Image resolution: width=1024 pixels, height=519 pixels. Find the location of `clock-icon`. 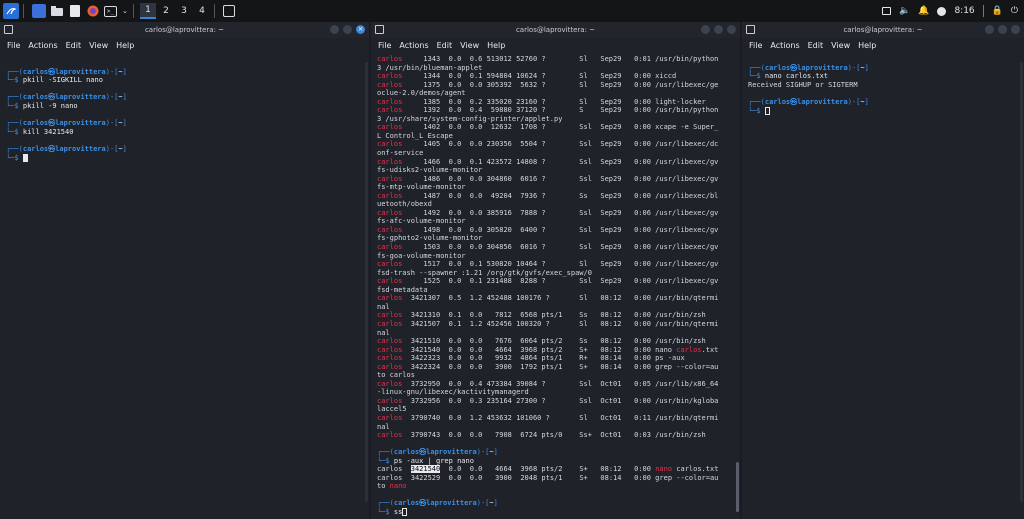

clock-icon is located at coordinates (942, 11).